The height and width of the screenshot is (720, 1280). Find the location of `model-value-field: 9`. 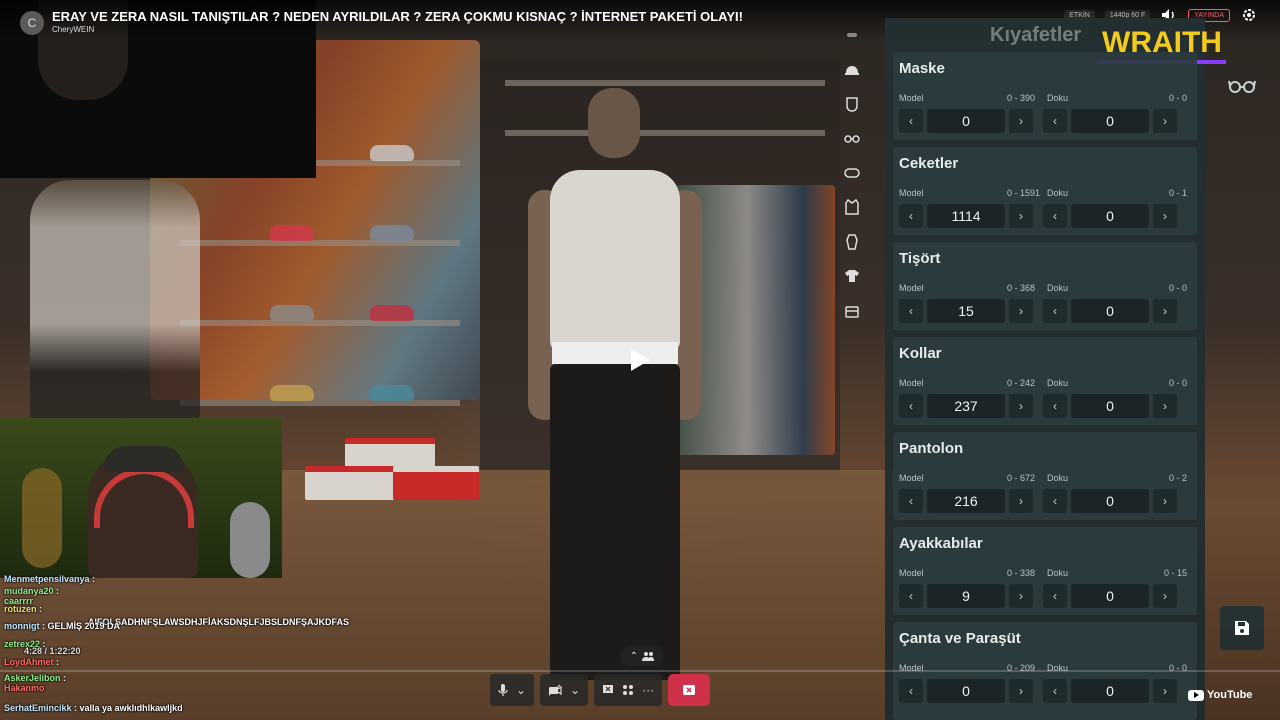

model-value-field: 9 is located at coordinates (966, 596).